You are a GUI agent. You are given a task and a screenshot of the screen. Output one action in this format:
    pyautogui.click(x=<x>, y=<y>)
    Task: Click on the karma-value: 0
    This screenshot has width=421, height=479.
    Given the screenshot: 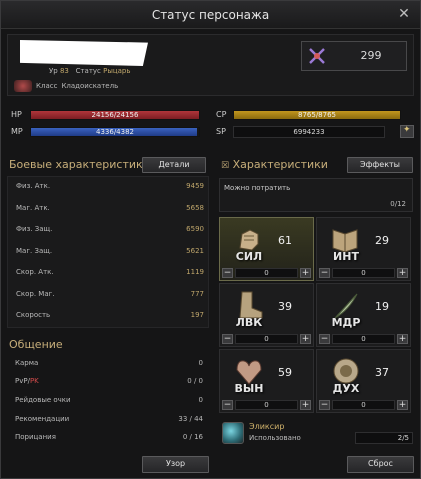 What is the action you would take?
    pyautogui.click(x=200, y=363)
    